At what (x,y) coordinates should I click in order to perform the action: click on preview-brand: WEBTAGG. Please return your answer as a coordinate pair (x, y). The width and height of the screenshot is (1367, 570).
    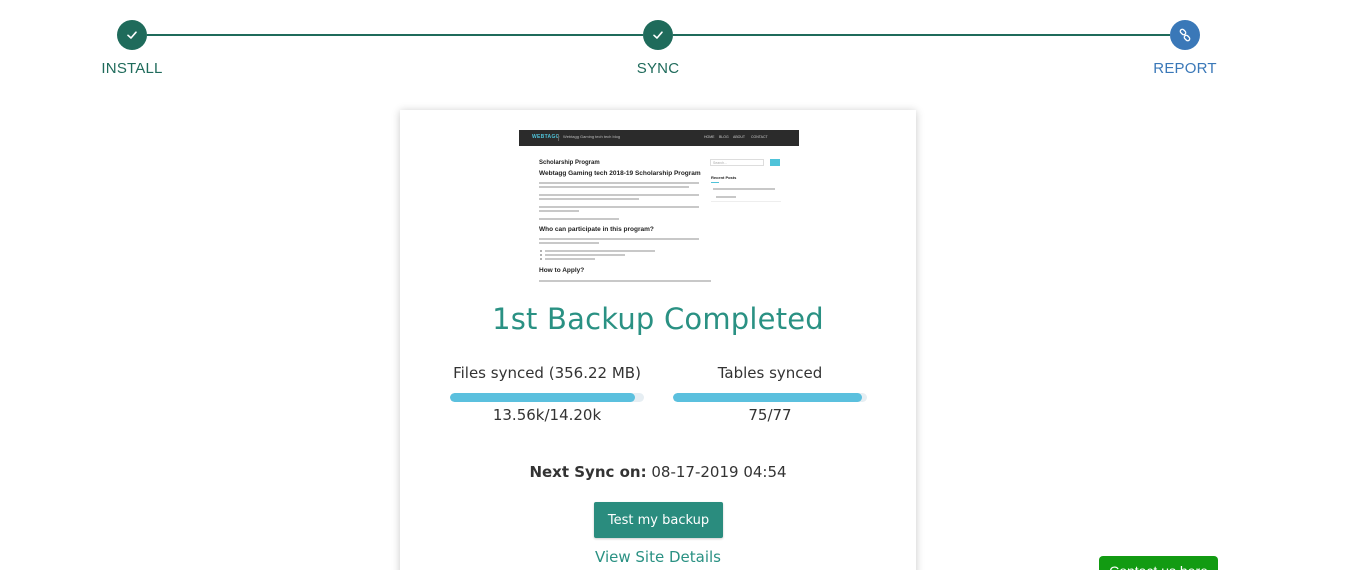
    Looking at the image, I should click on (546, 137).